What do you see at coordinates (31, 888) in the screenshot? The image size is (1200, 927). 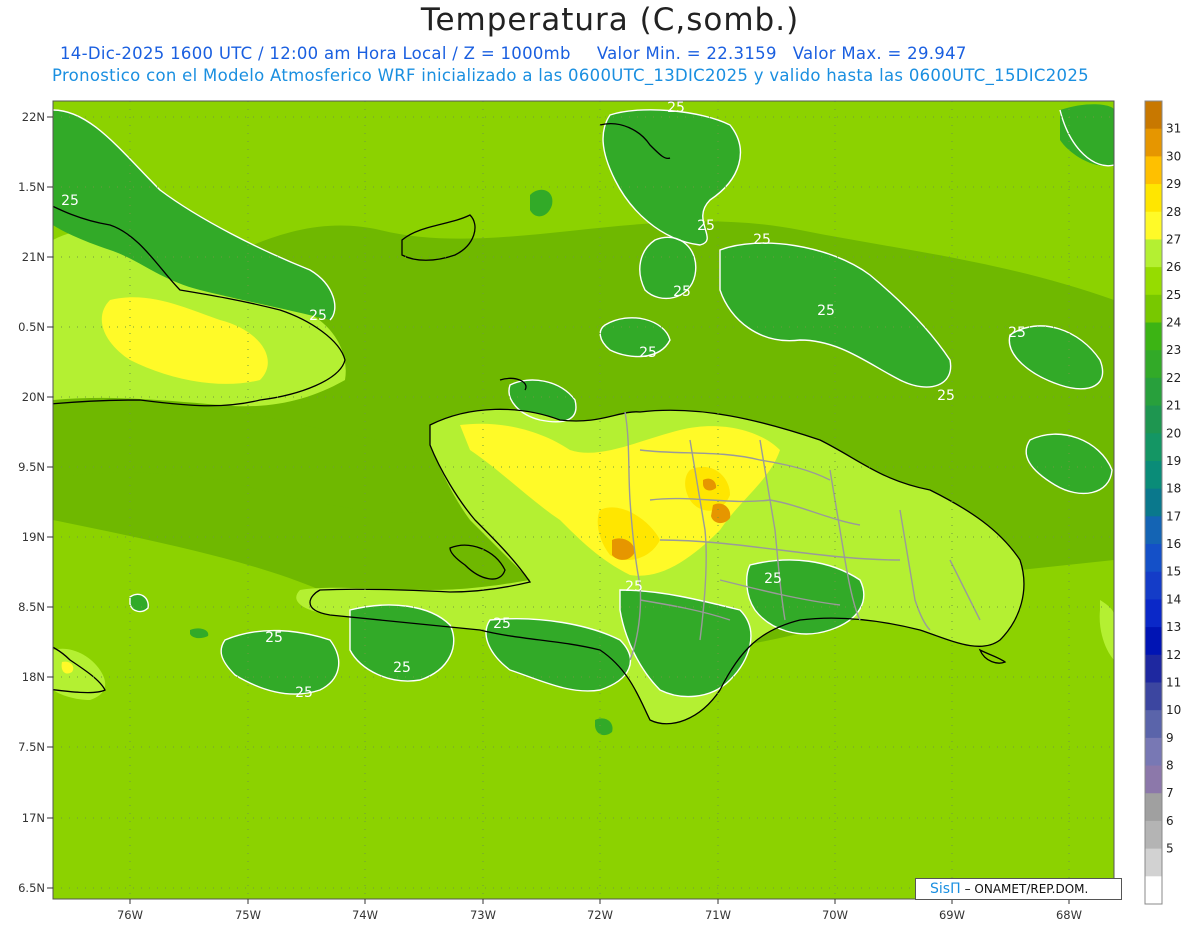 I see `lat-label: 6.5N` at bounding box center [31, 888].